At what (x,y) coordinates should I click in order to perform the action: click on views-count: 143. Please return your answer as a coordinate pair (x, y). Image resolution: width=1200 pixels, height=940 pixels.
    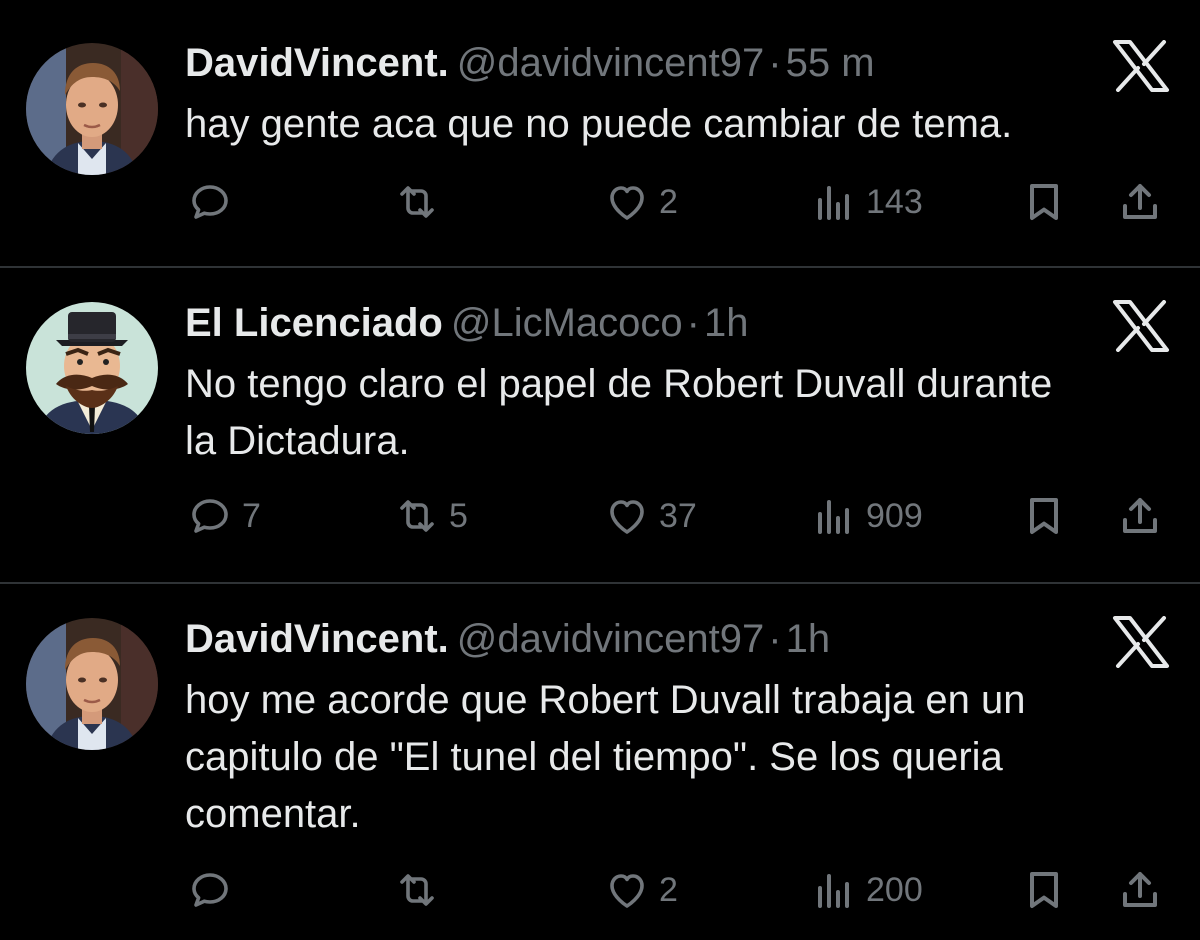
    Looking at the image, I should click on (894, 201).